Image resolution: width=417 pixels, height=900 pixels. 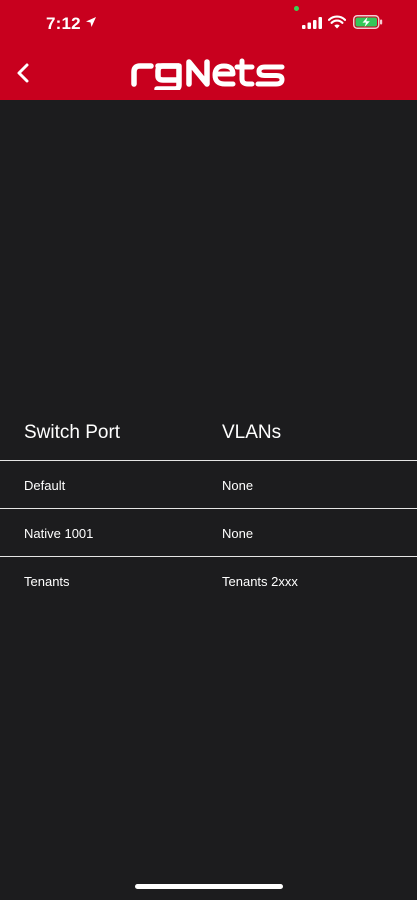 I want to click on column-header-switch-port: Switch Port, so click(x=72, y=432).